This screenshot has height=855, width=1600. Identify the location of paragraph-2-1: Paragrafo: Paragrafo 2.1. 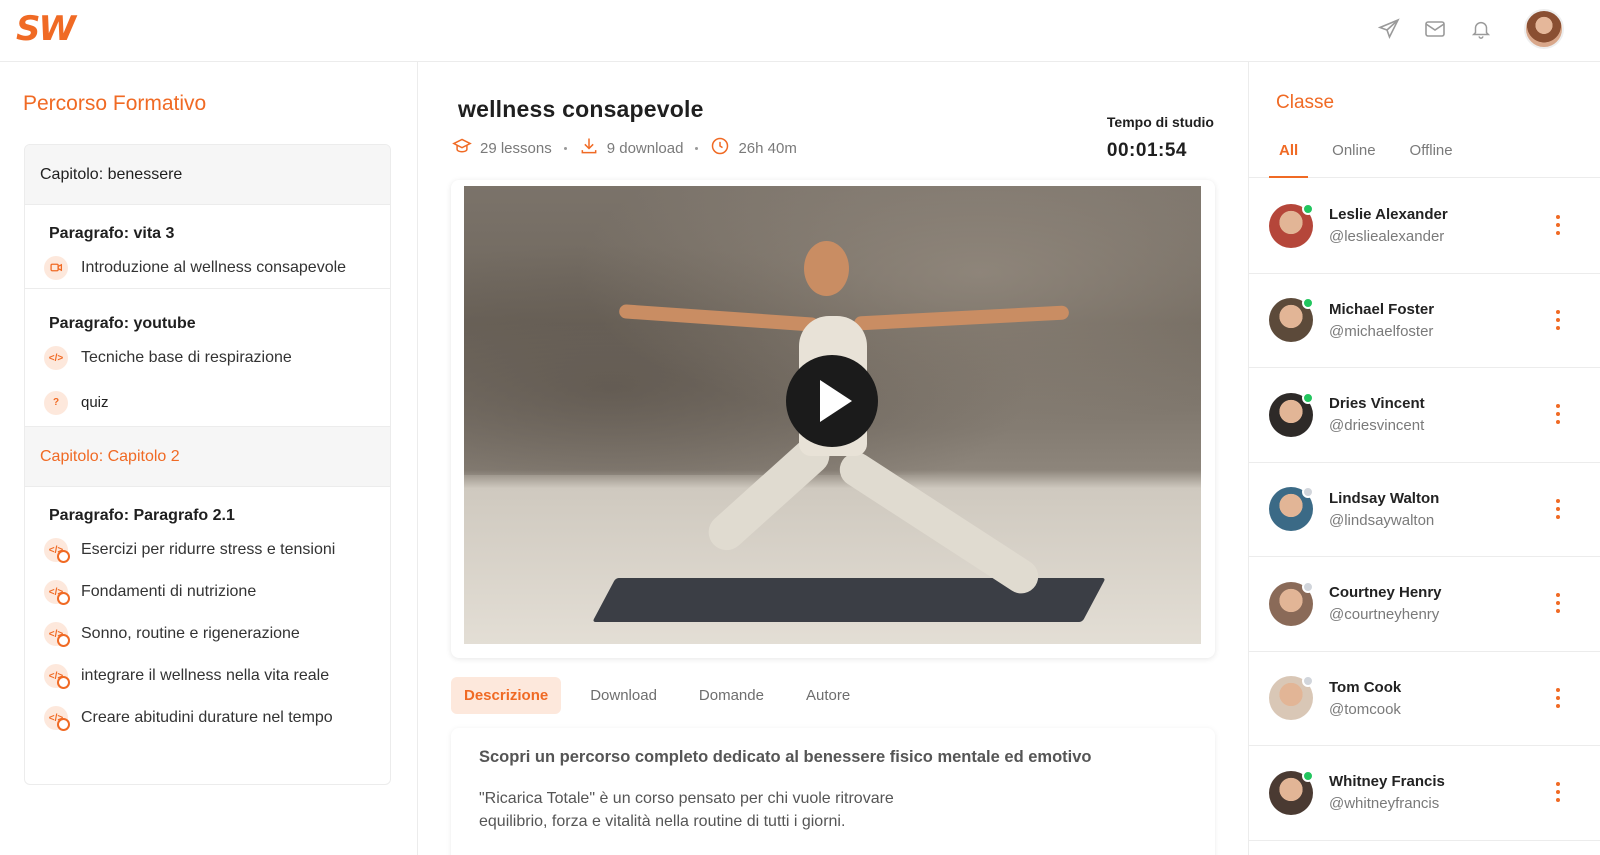
(142, 515).